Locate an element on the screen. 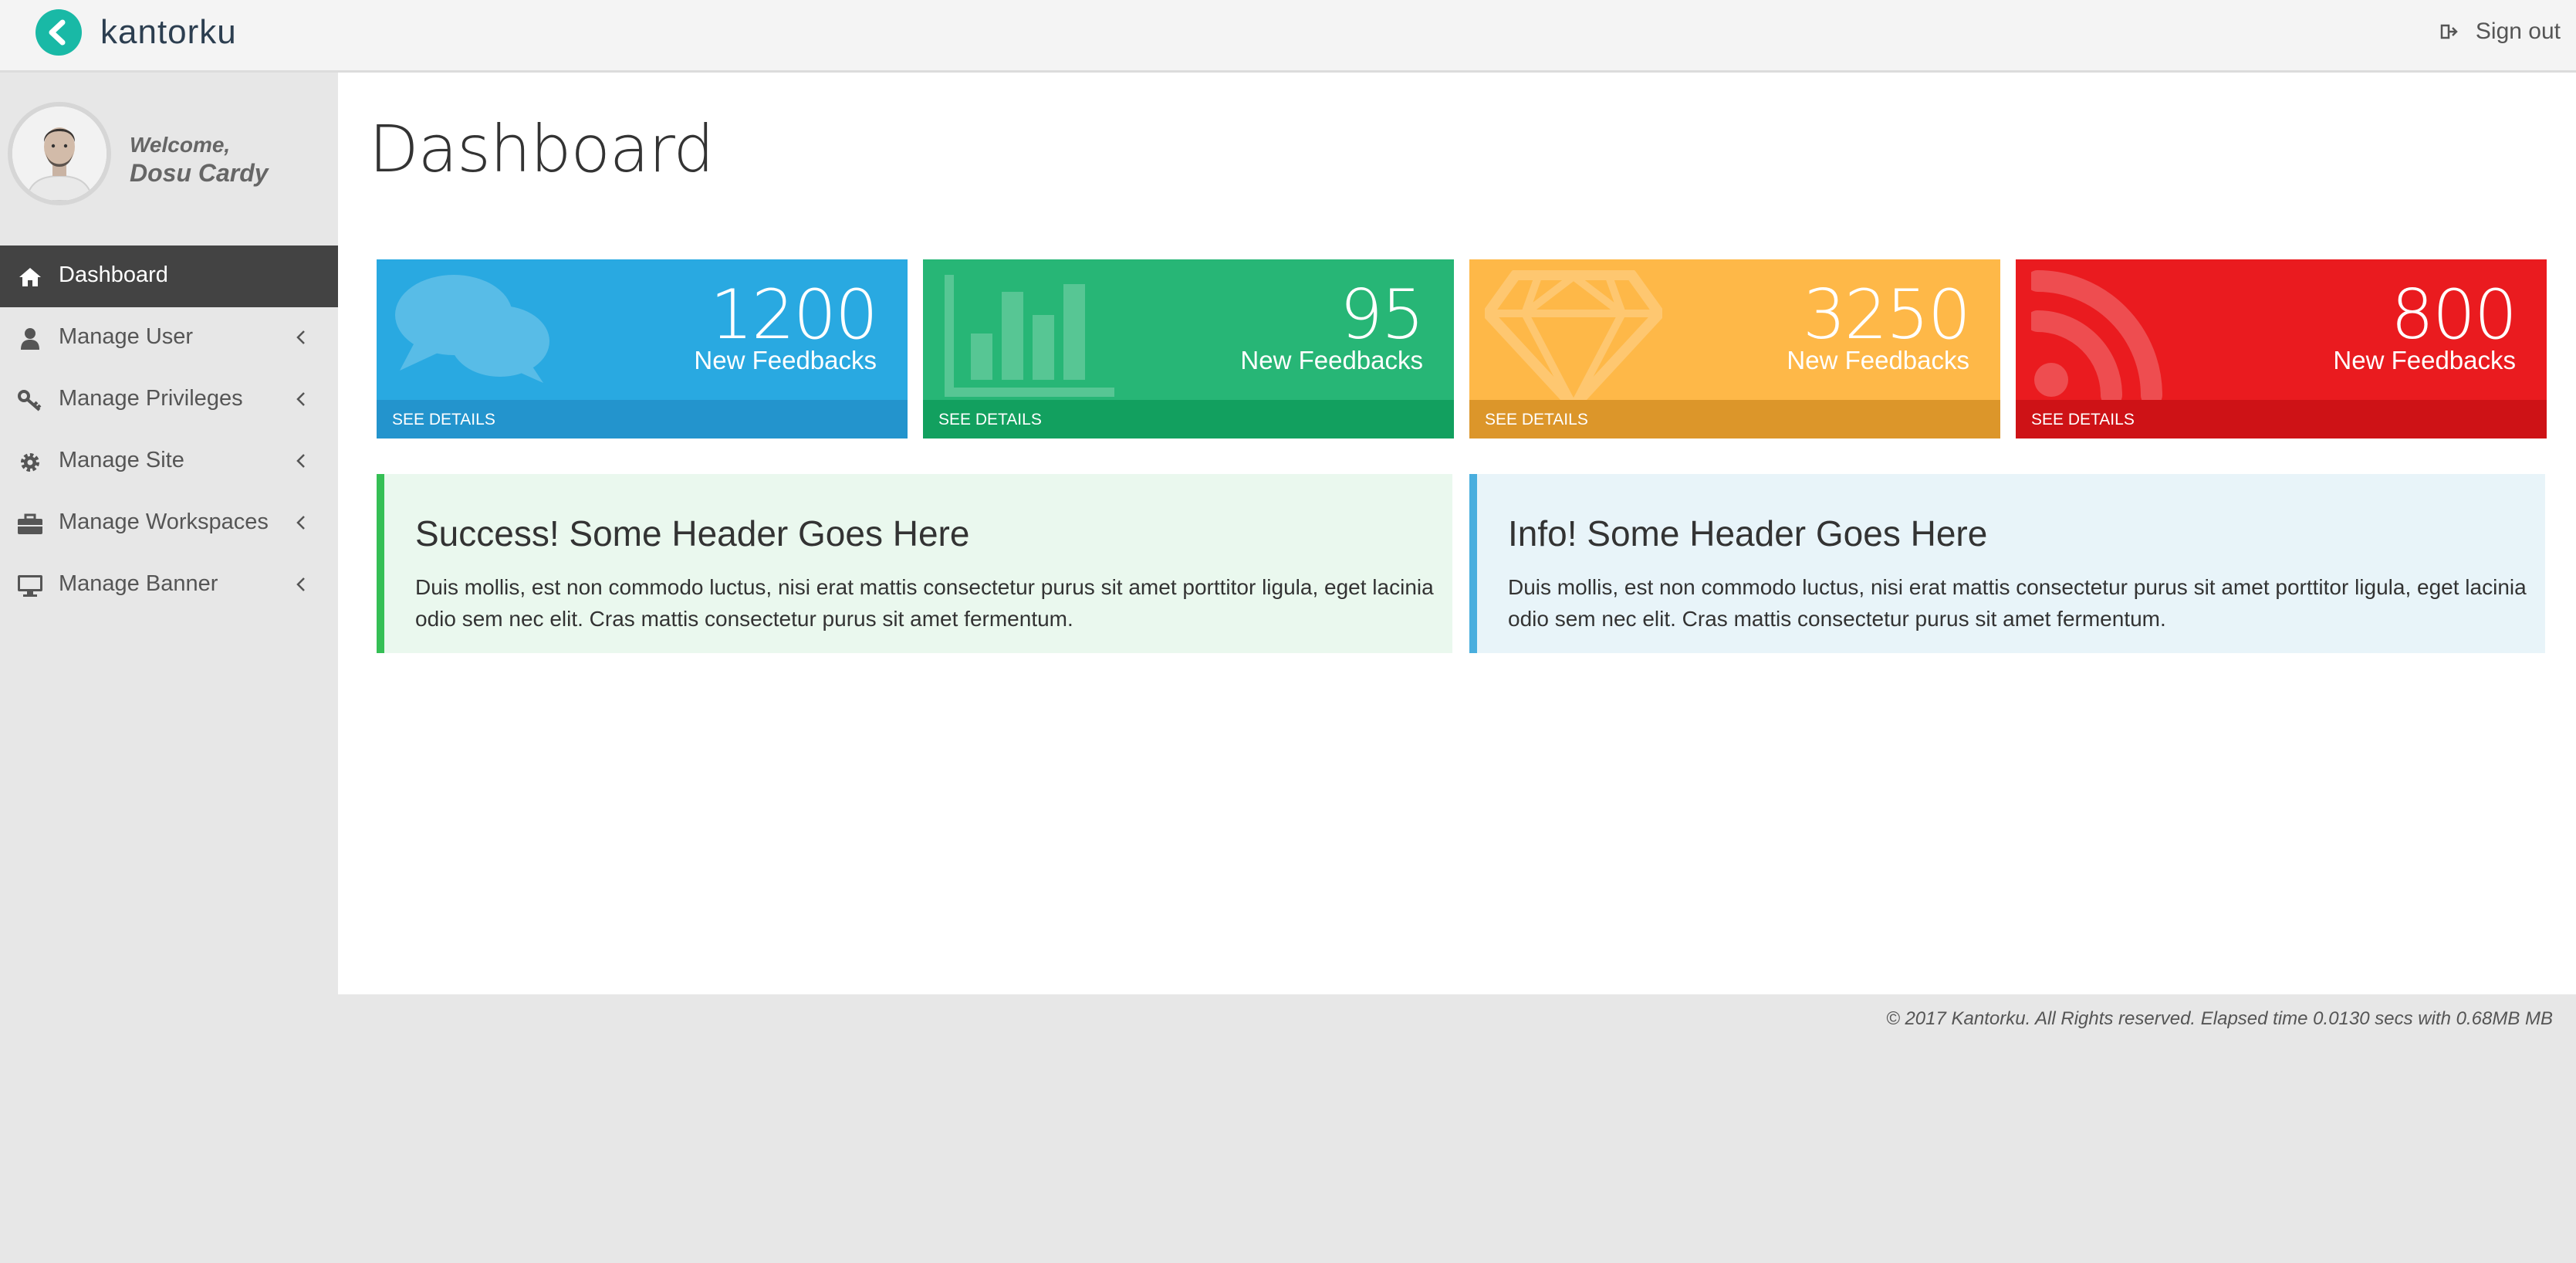 Image resolution: width=2576 pixels, height=1263 pixels. page-title: Dashboard is located at coordinates (542, 149).